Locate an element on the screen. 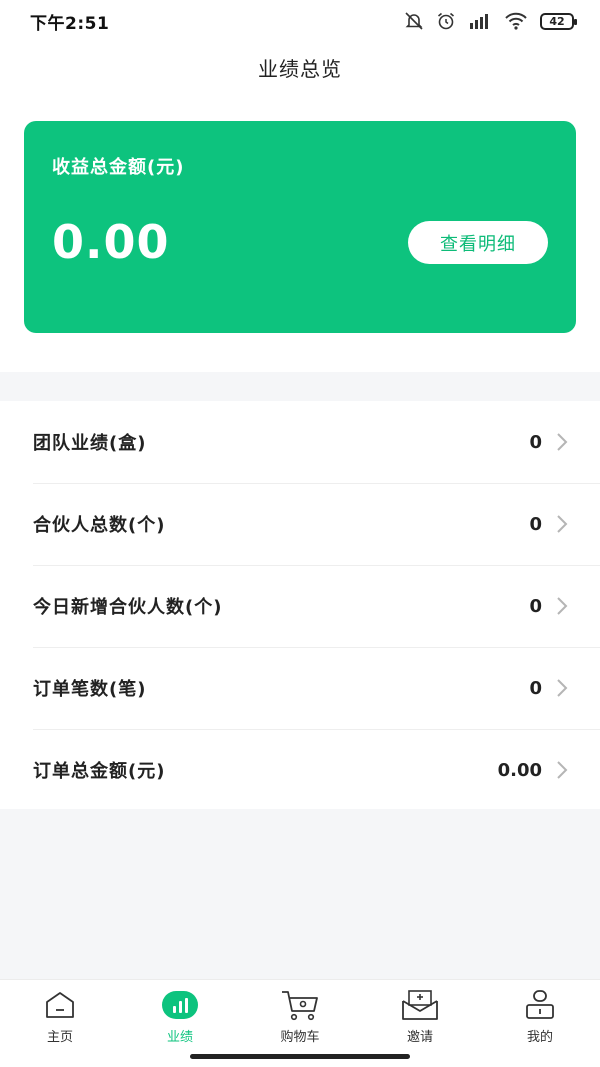  battery-icon: 42 is located at coordinates (558, 21).